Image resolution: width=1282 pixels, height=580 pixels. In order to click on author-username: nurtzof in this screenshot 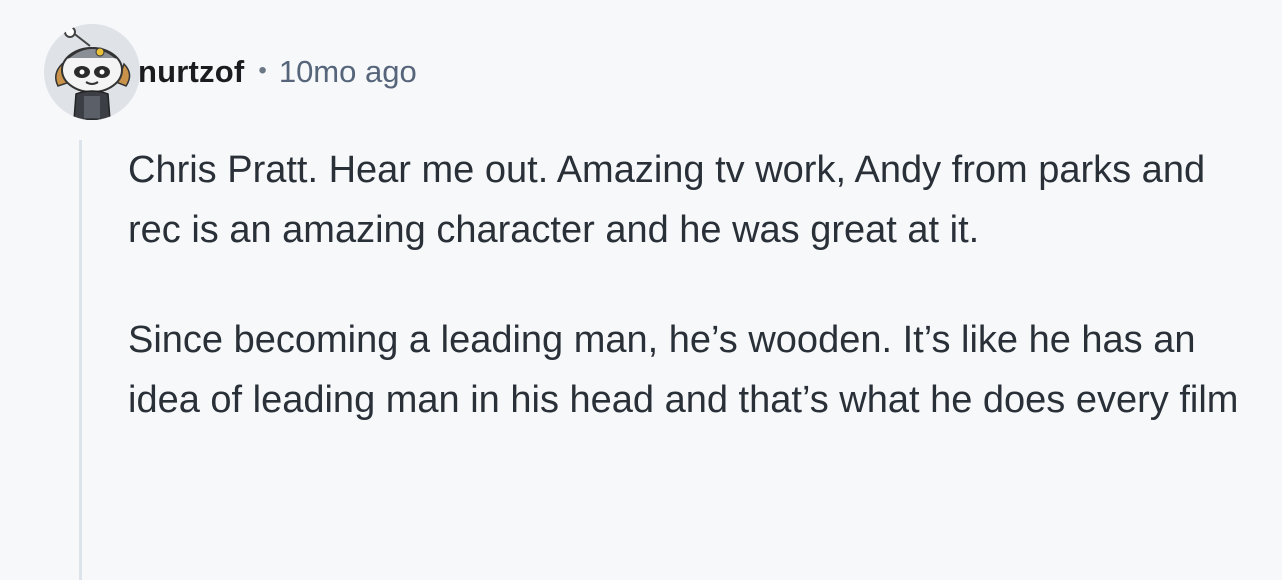, I will do `click(191, 72)`.